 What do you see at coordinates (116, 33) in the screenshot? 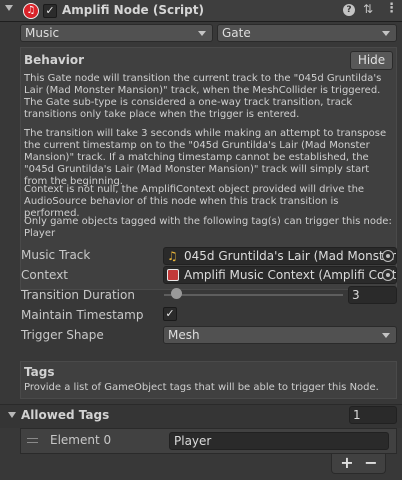
I see `node-category-dropdown: Music` at bounding box center [116, 33].